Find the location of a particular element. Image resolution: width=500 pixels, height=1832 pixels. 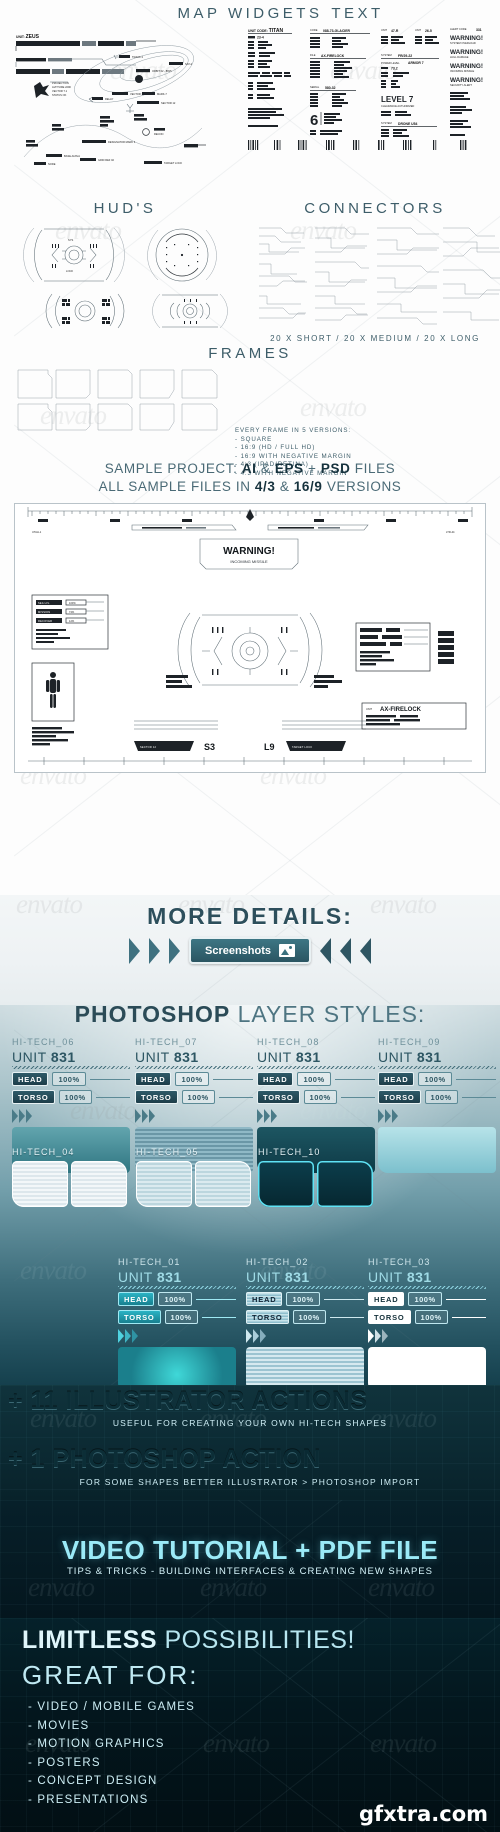

great-for-heading: GREAT FOR: is located at coordinates (110, 1675).